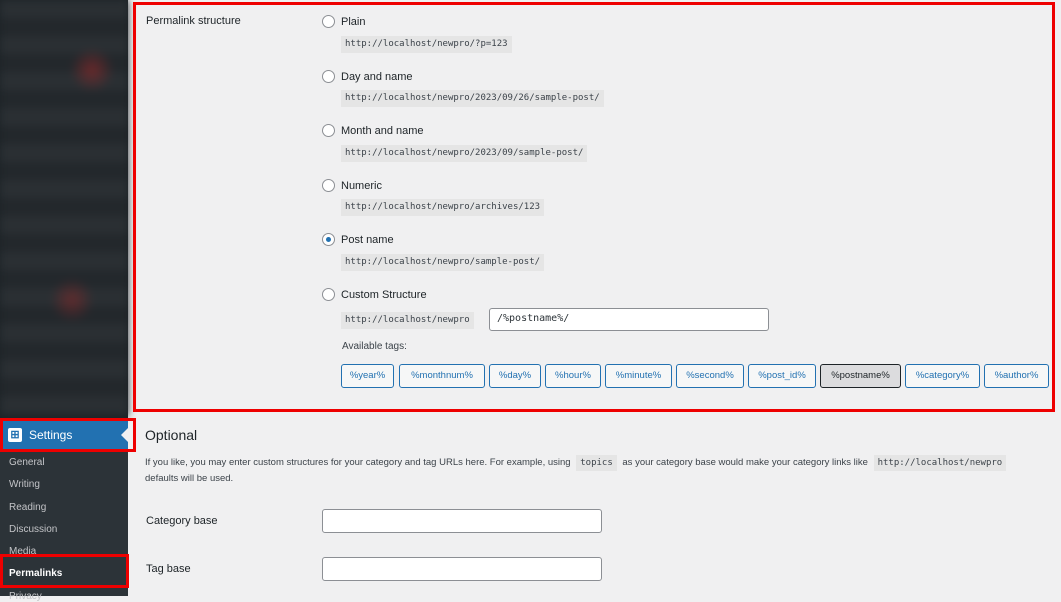 The width and height of the screenshot is (1061, 602). I want to click on tag-button-minute: %minute%, so click(638, 376).